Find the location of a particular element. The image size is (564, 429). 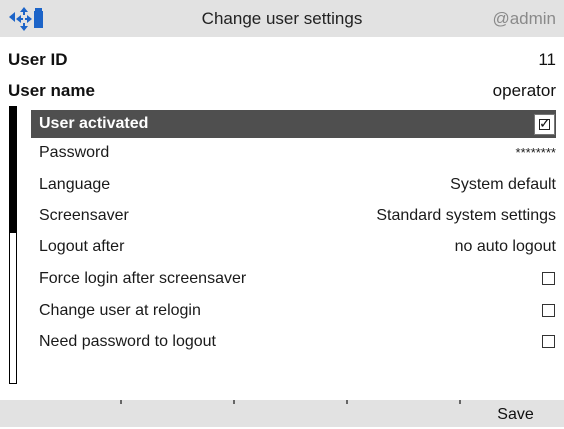

change-user-checkbox is located at coordinates (548, 310).